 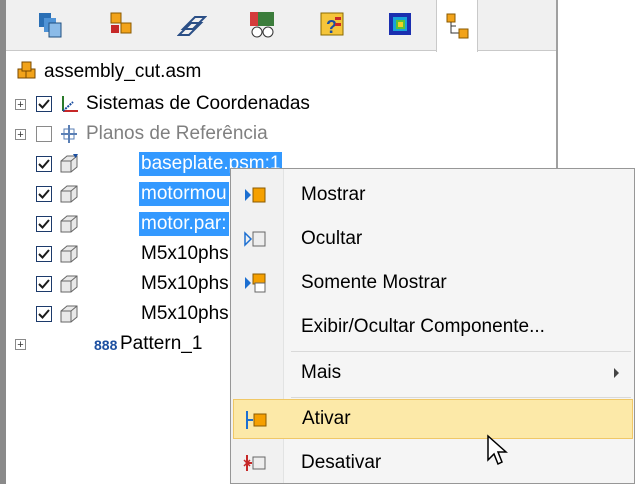 What do you see at coordinates (616, 373) in the screenshot?
I see `submenu-arrow-icon` at bounding box center [616, 373].